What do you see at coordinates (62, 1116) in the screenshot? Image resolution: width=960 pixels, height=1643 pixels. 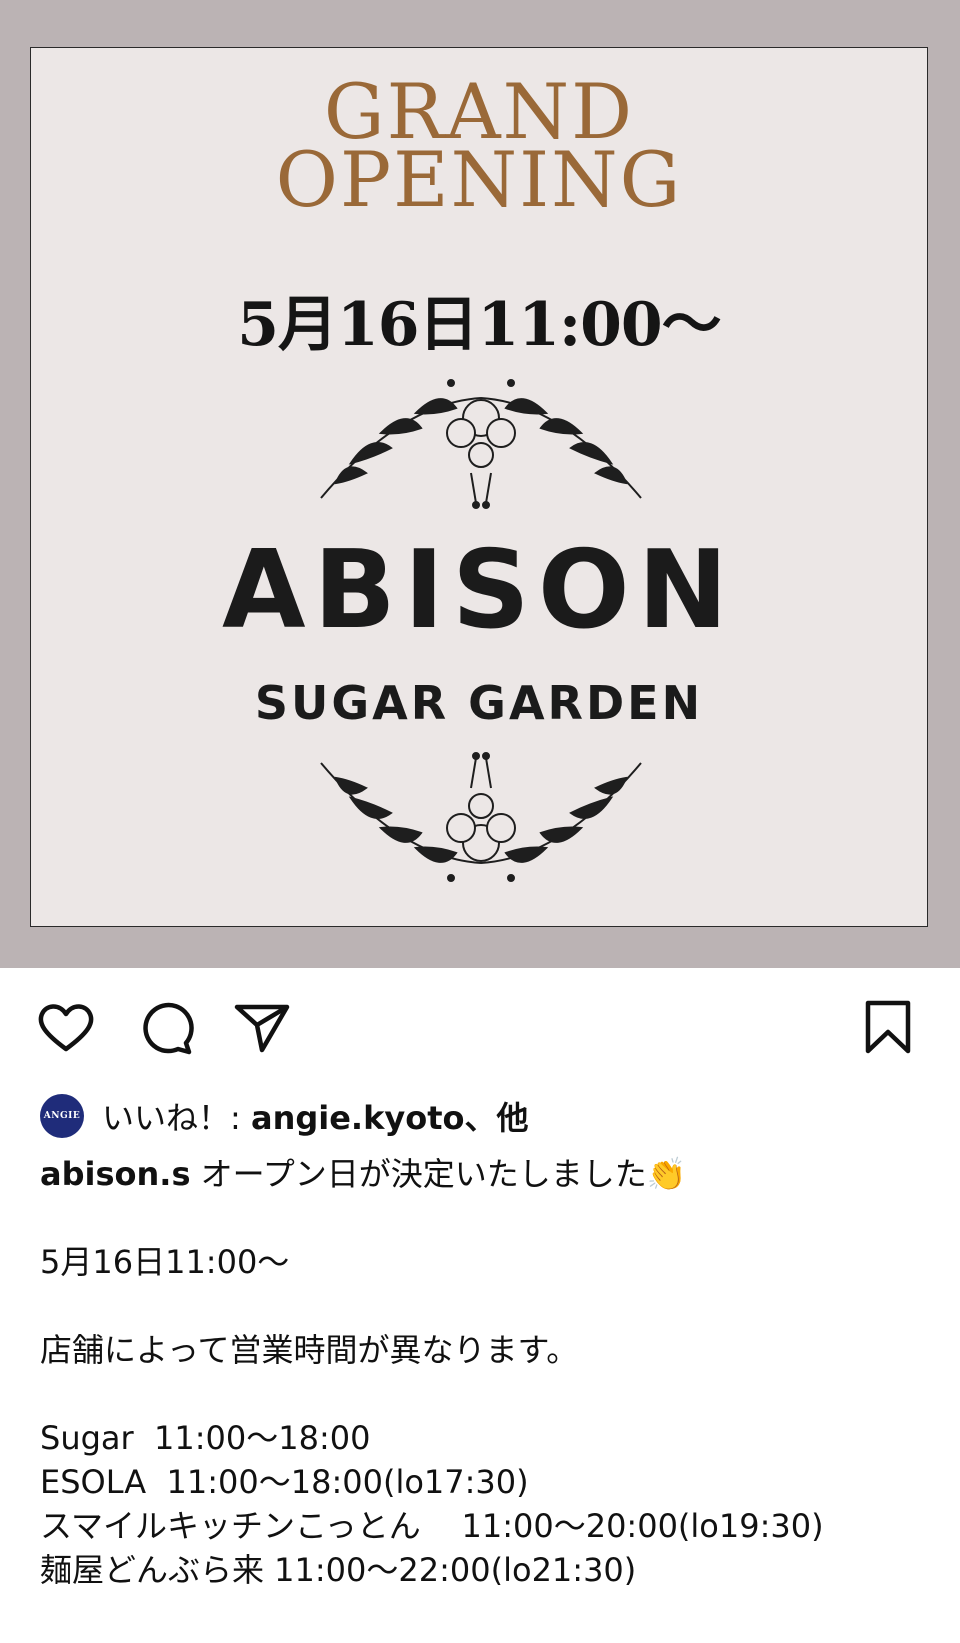 I see `avatar: ANGIE` at bounding box center [62, 1116].